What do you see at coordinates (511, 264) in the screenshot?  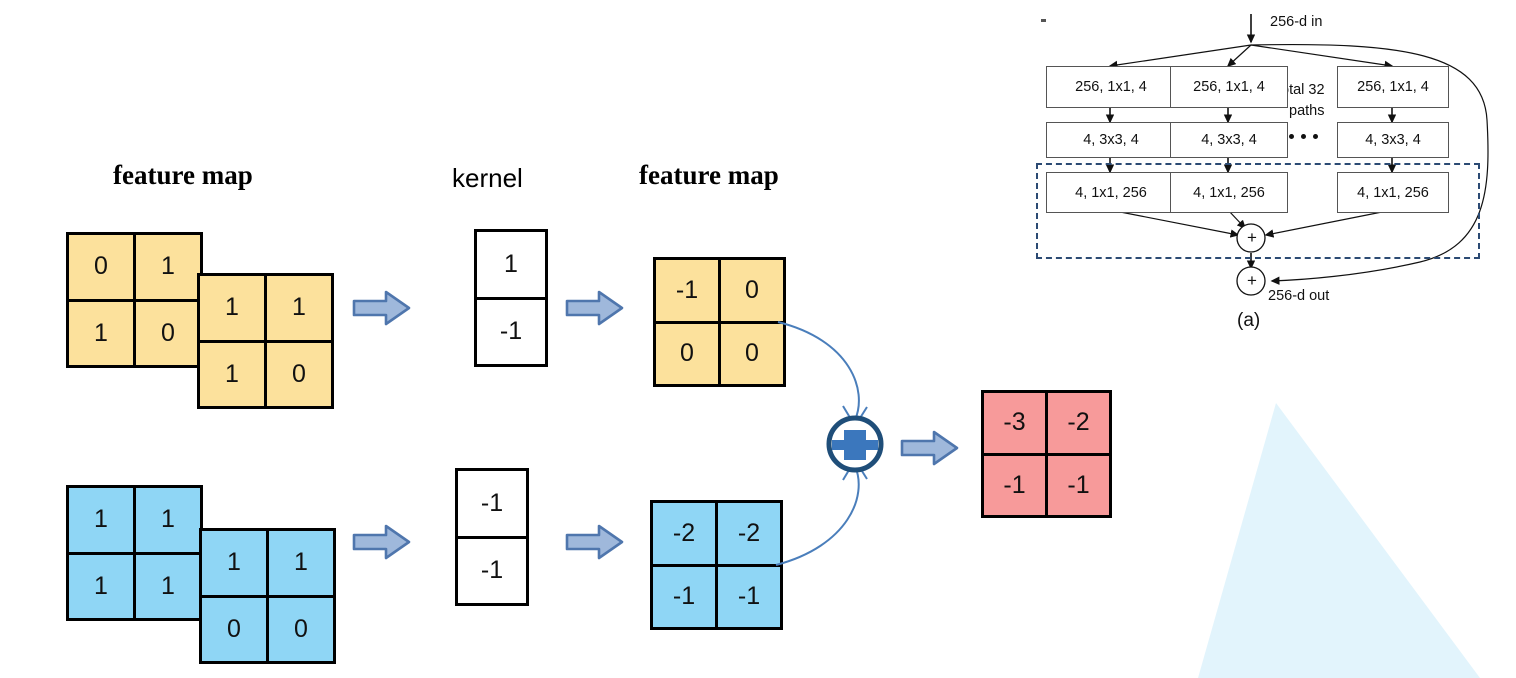 I see `kernel-cell: 1` at bounding box center [511, 264].